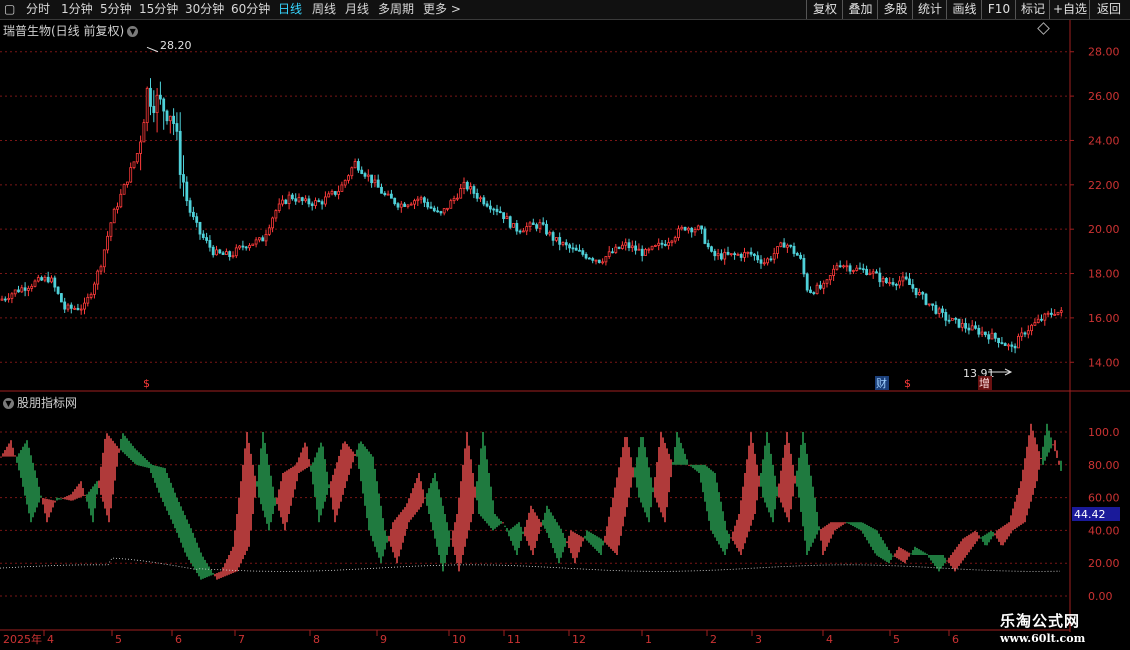 This screenshot has height=650, width=1130. What do you see at coordinates (290, 9) in the screenshot?
I see `tab-period-daily: 日线` at bounding box center [290, 9].